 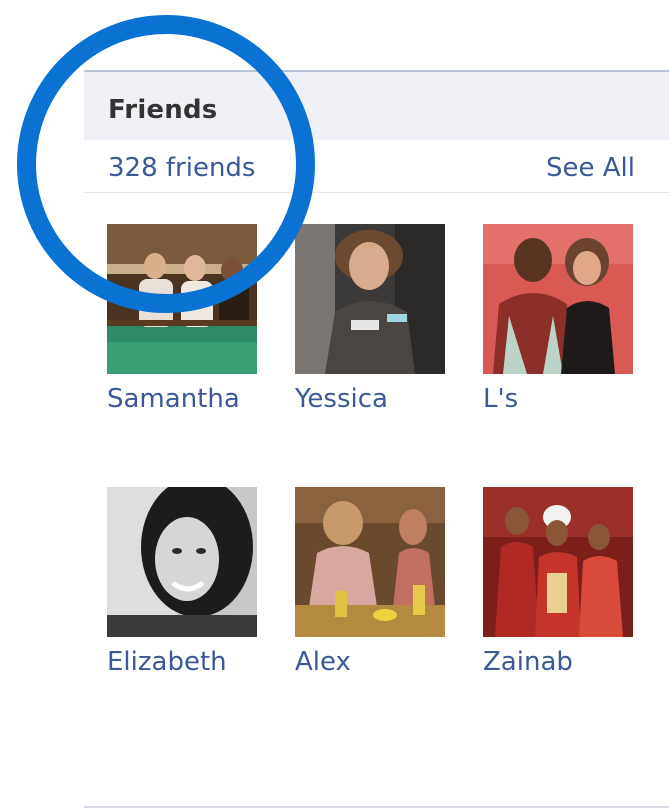 I want to click on friends-box-title: Friends, so click(x=163, y=110).